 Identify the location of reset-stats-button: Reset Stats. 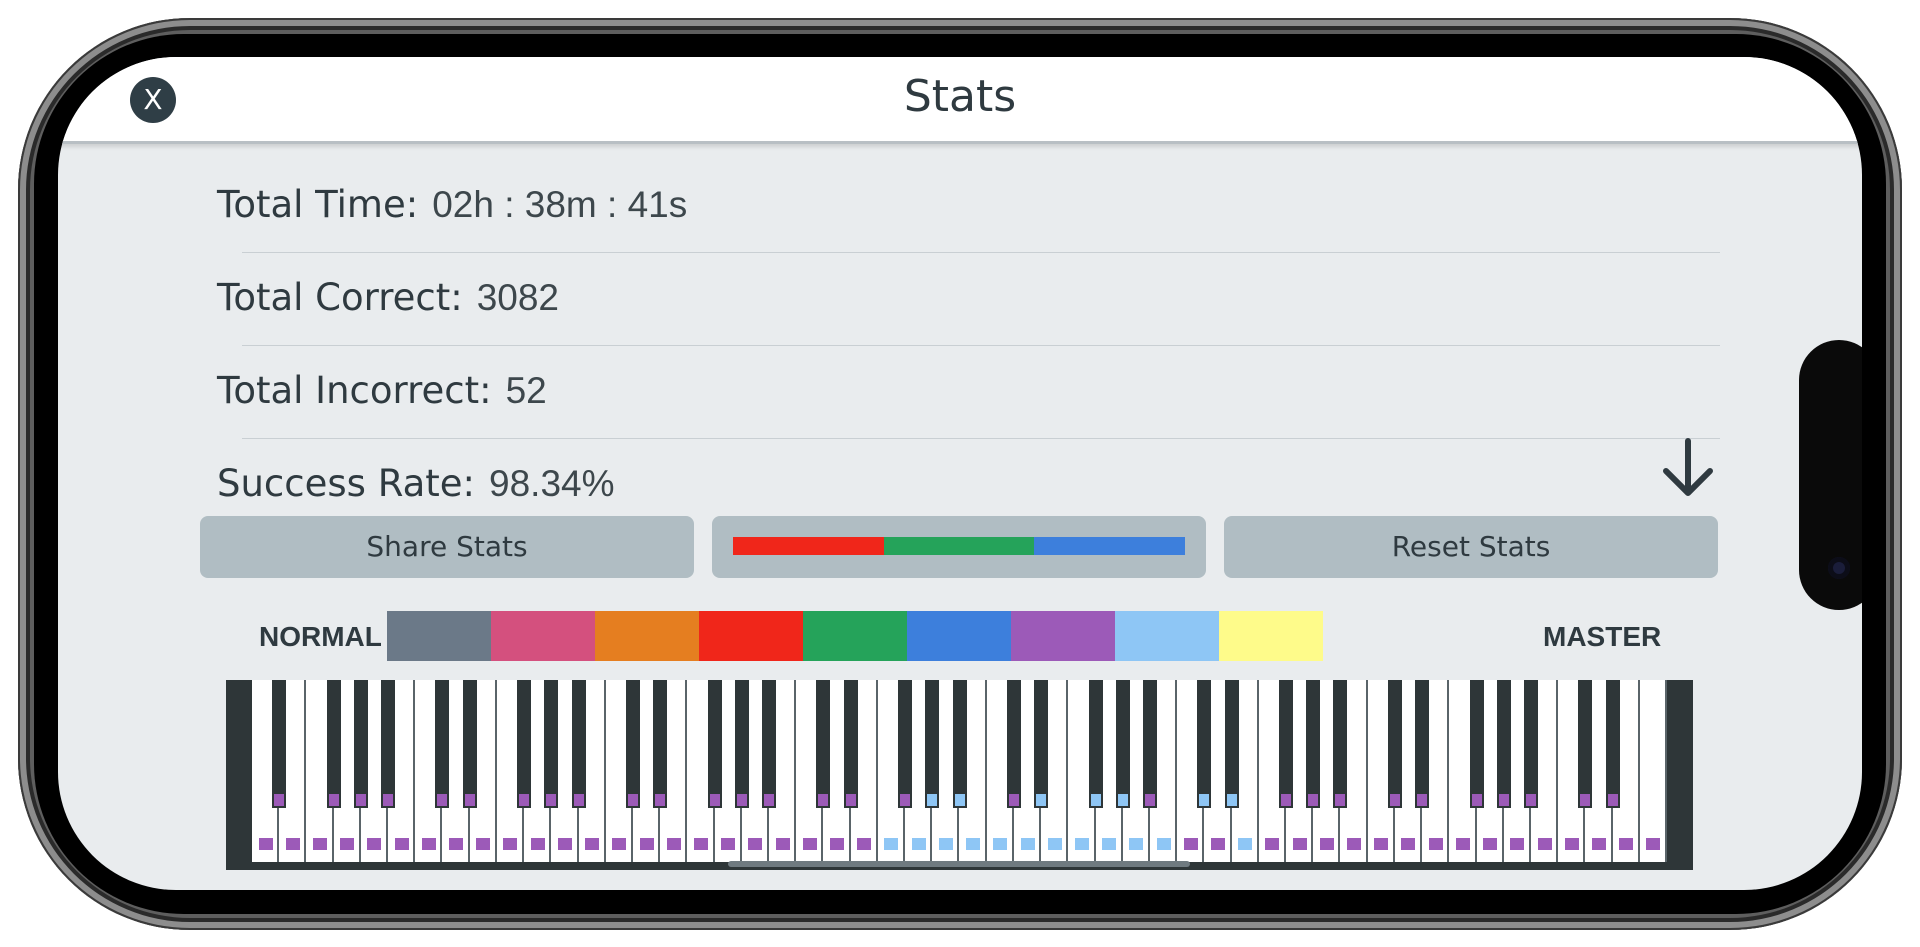
(1471, 547).